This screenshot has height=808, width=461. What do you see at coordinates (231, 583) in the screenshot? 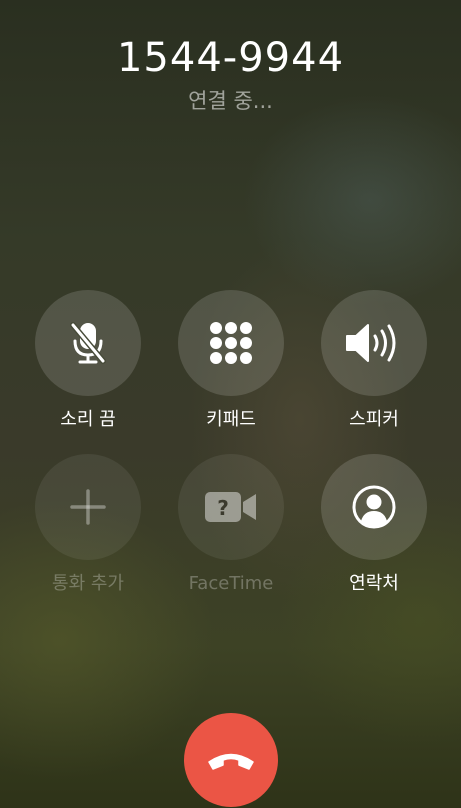
I see `facetime-label: FaceTime` at bounding box center [231, 583].